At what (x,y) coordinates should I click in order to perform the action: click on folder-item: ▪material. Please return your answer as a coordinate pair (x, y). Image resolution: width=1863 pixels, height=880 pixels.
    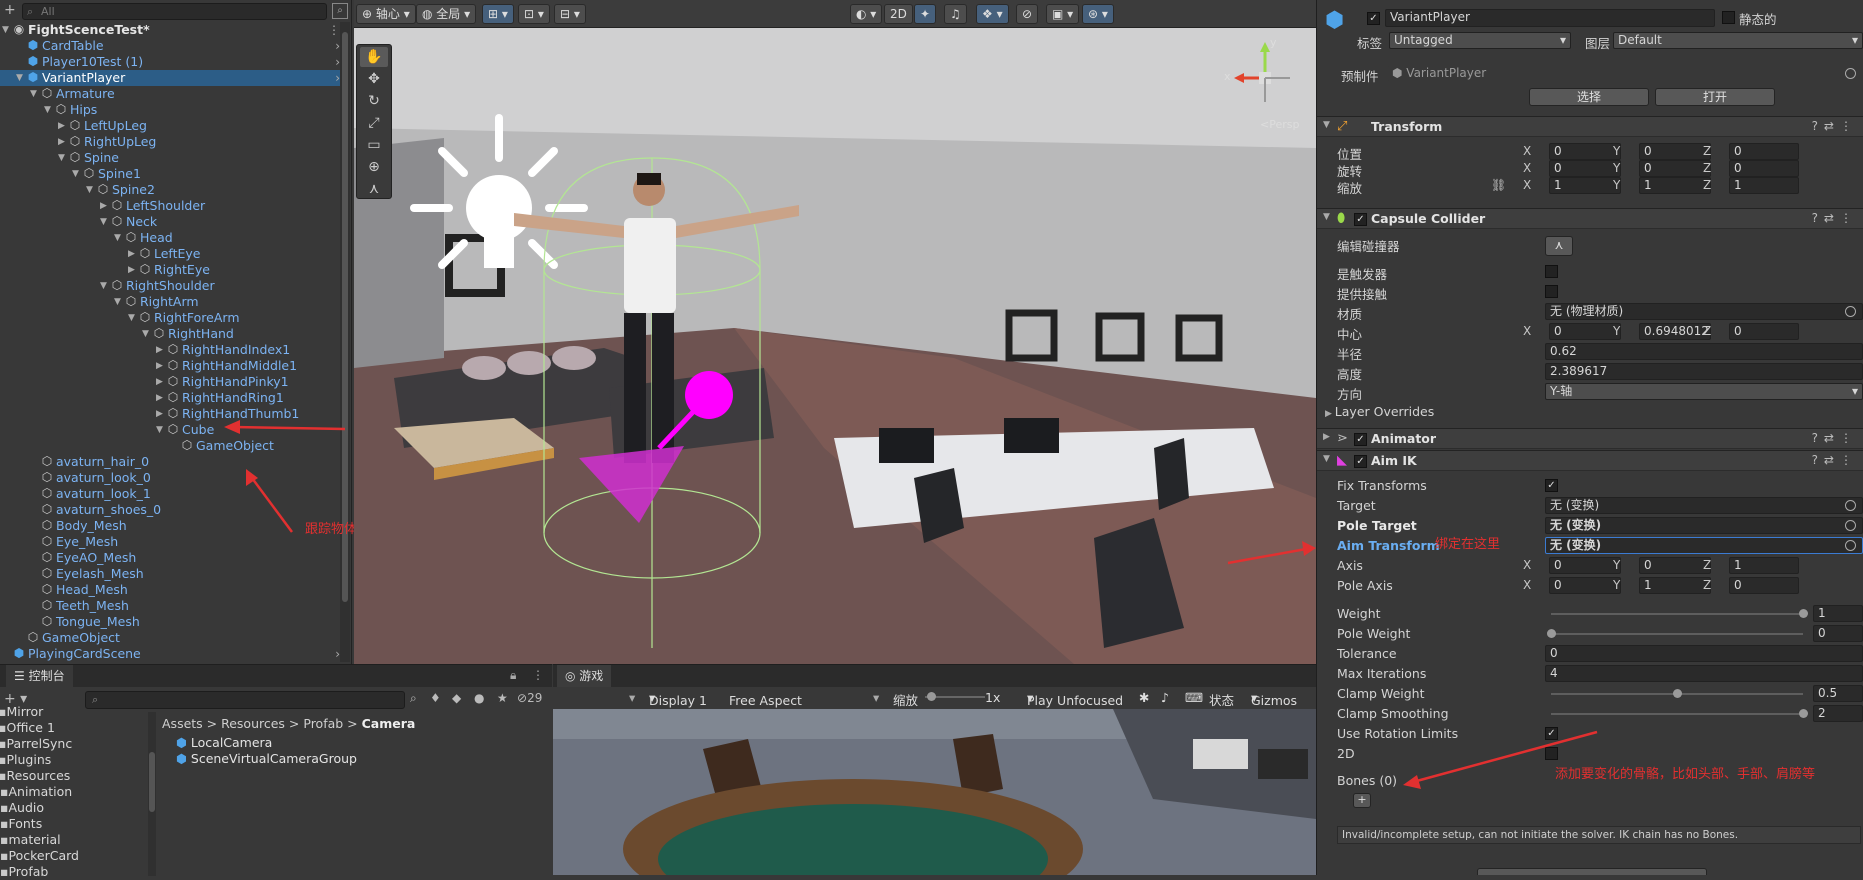
    Looking at the image, I should click on (30, 840).